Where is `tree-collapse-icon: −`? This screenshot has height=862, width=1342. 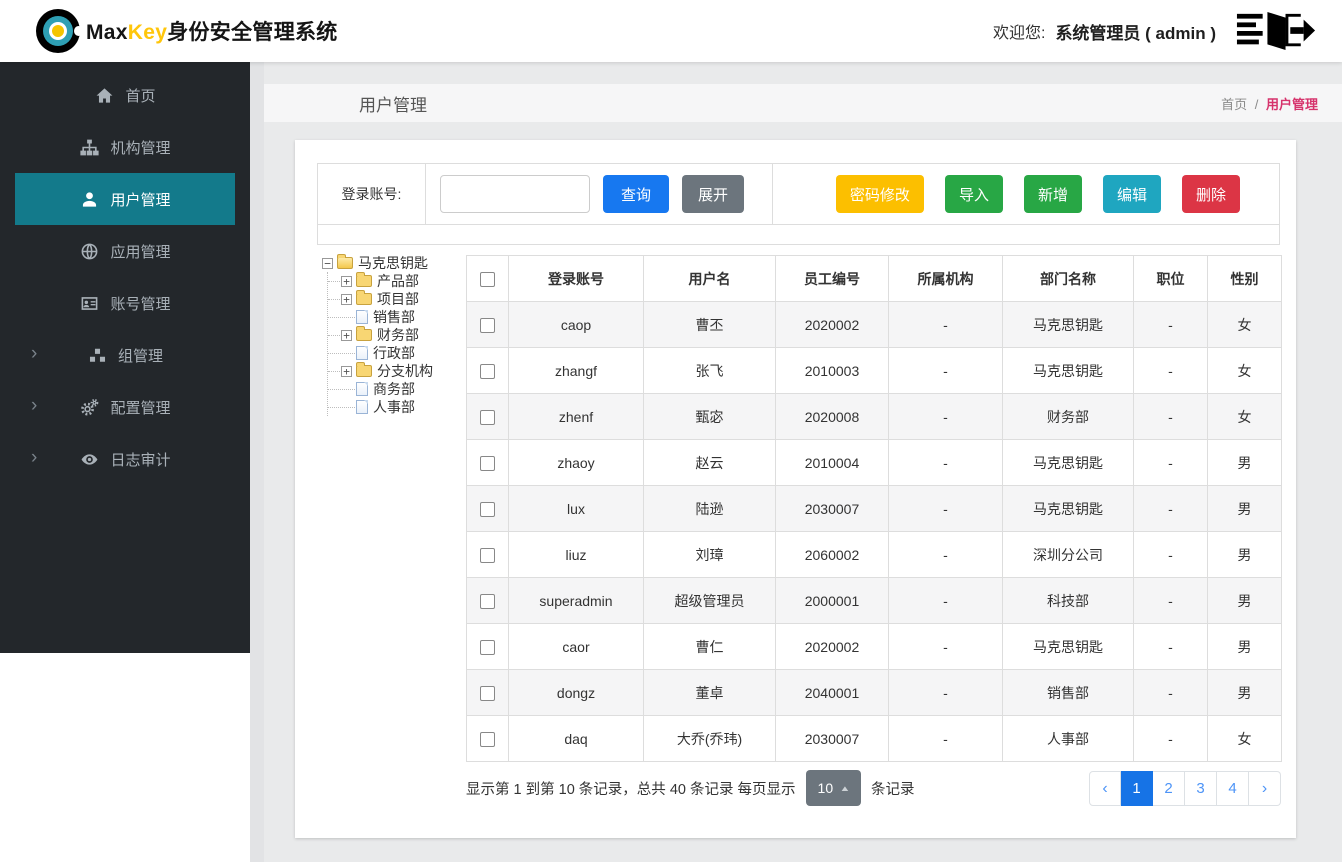 tree-collapse-icon: − is located at coordinates (327, 263).